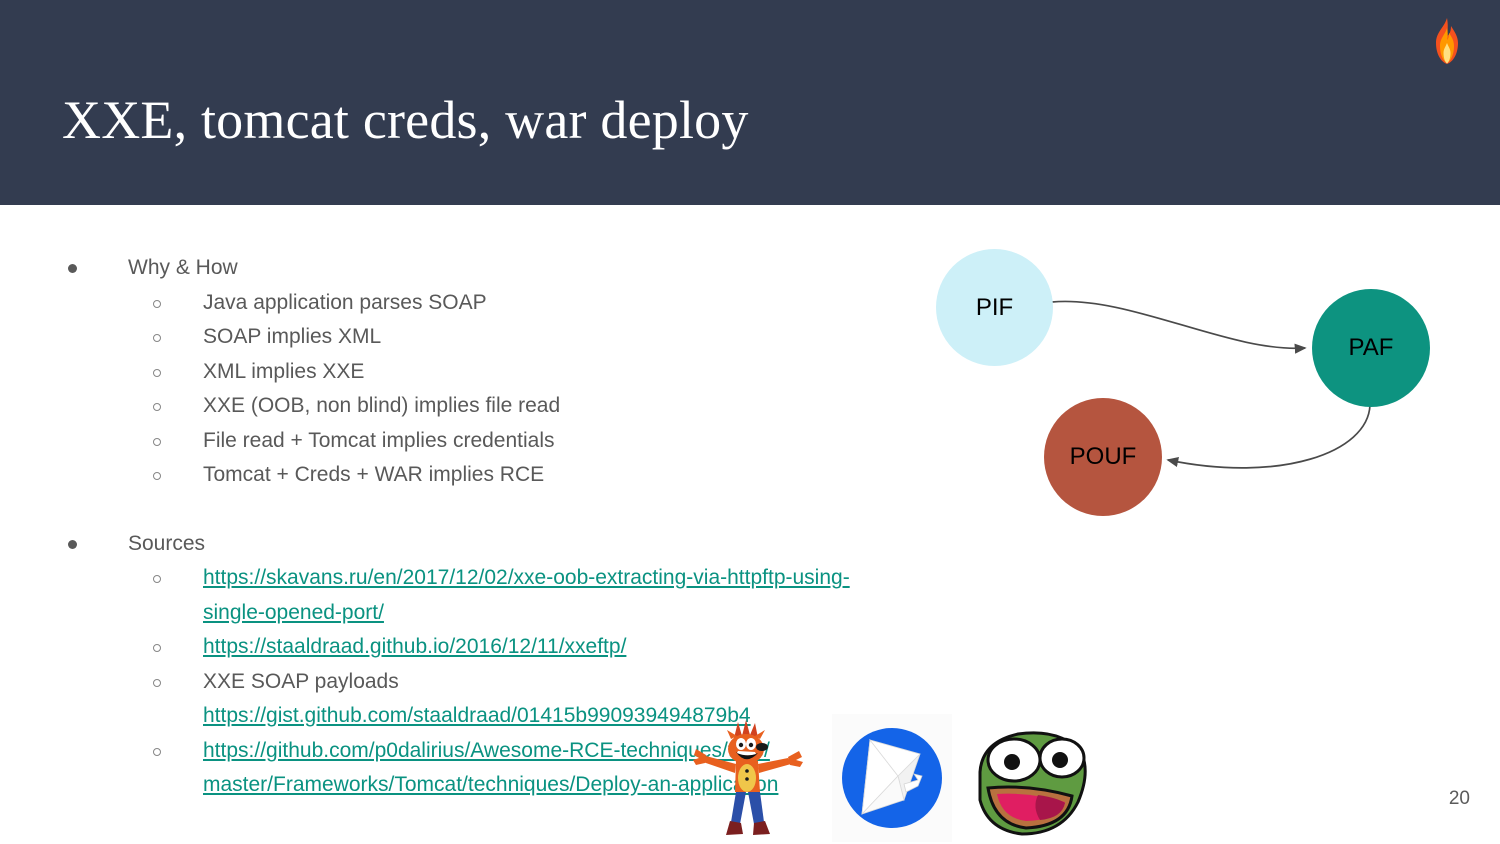 This screenshot has height=844, width=1500. What do you see at coordinates (374, 474) in the screenshot?
I see `outline-subitem-label: Tomcat + Creds + WAR implies RCE` at bounding box center [374, 474].